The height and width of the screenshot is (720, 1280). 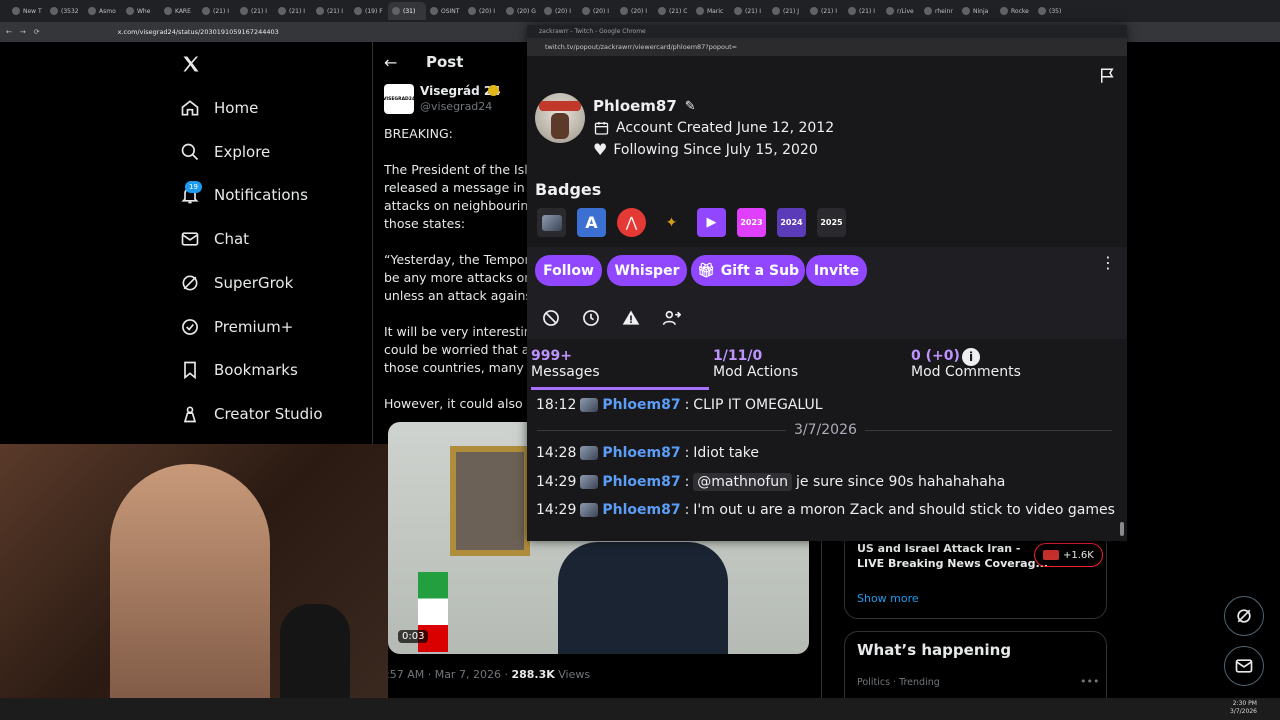 I want to click on nav-bookmarks: Bookmarks, so click(x=239, y=370).